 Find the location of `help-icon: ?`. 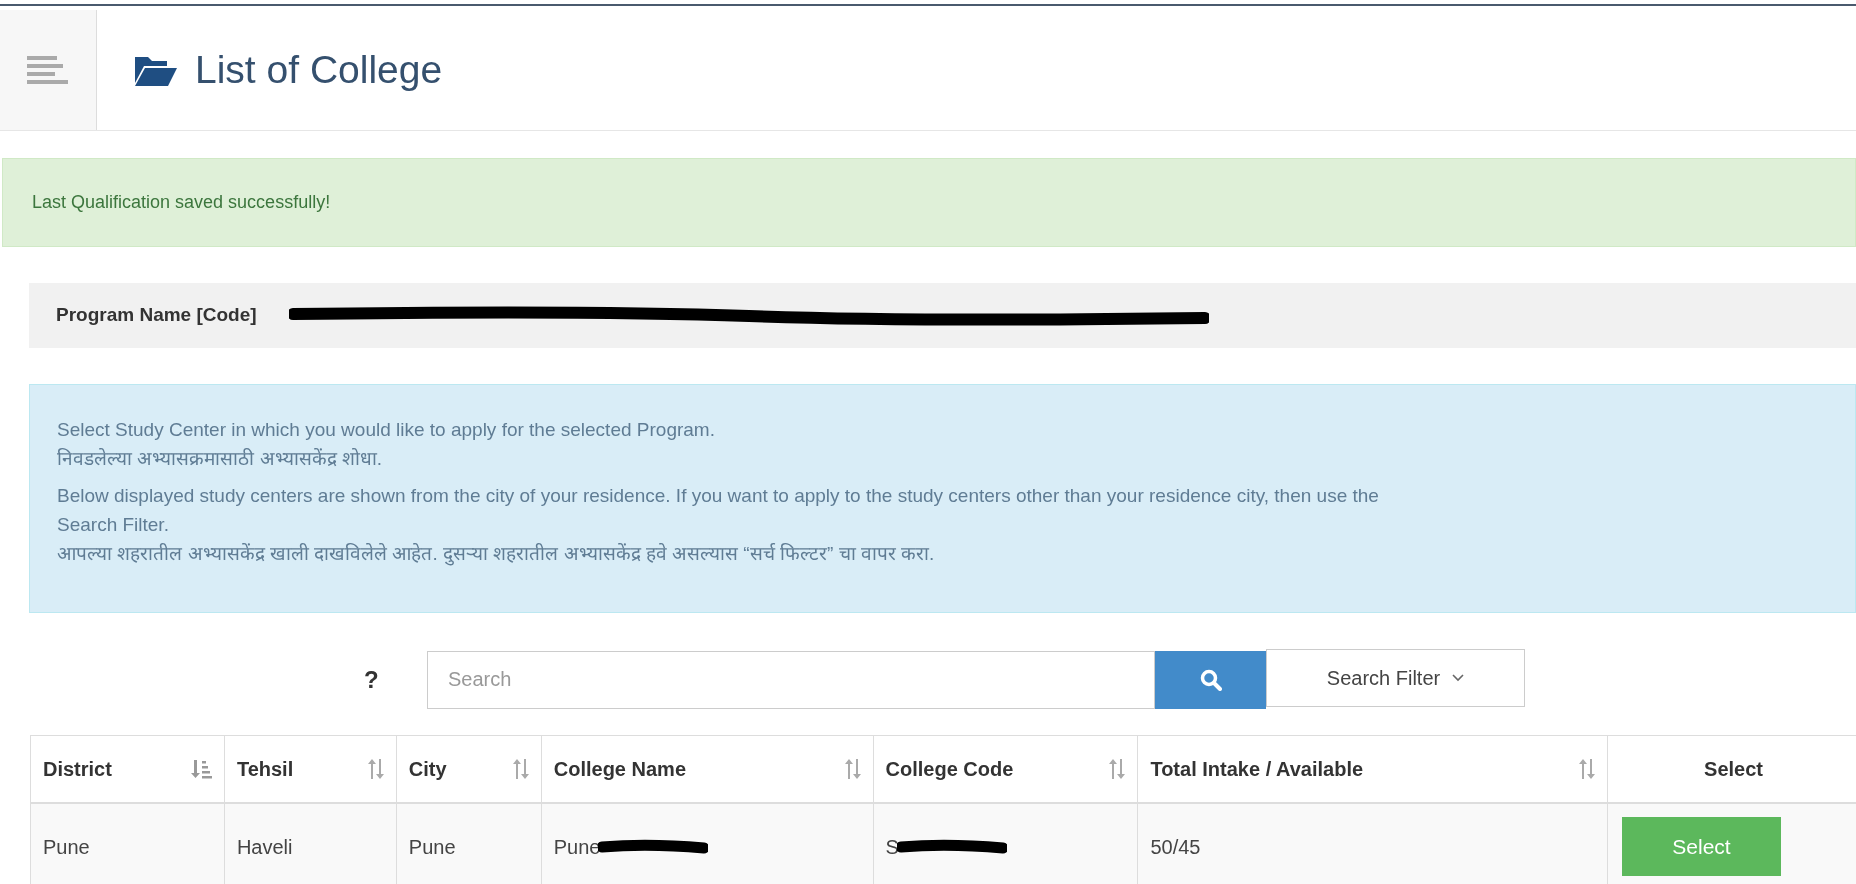

help-icon: ? is located at coordinates (395, 679).